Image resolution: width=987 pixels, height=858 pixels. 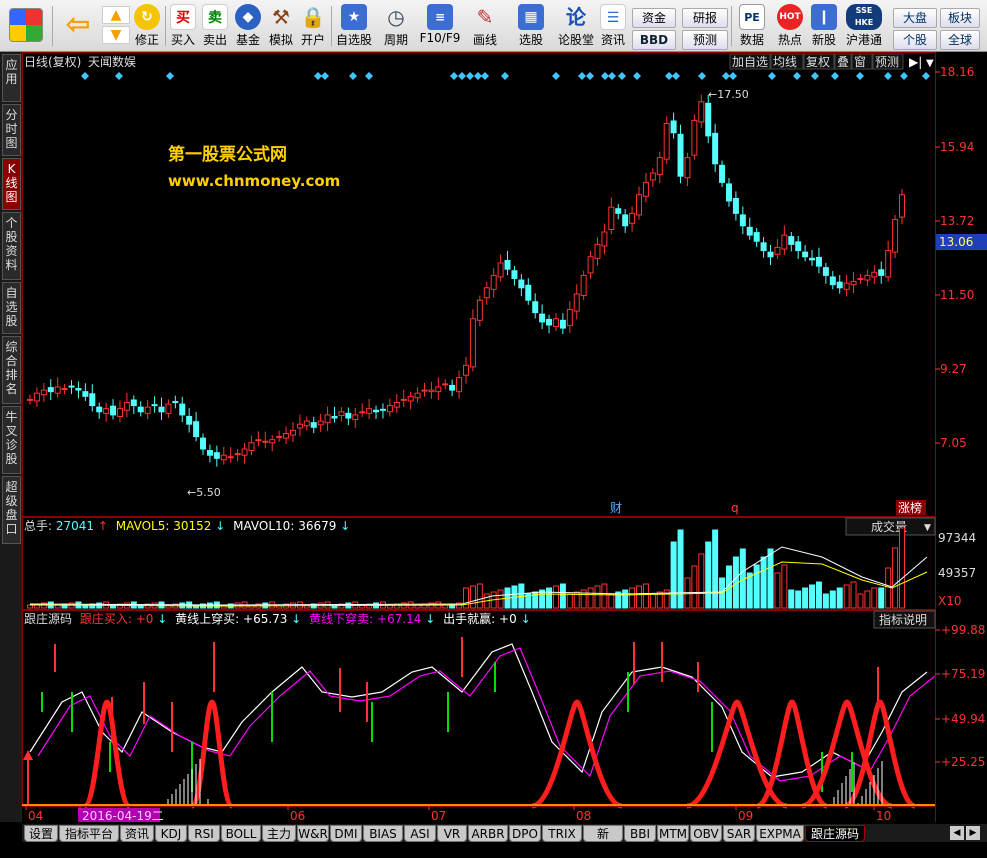 I want to click on bottom-tab-kdj: KDJ, so click(x=171, y=833).